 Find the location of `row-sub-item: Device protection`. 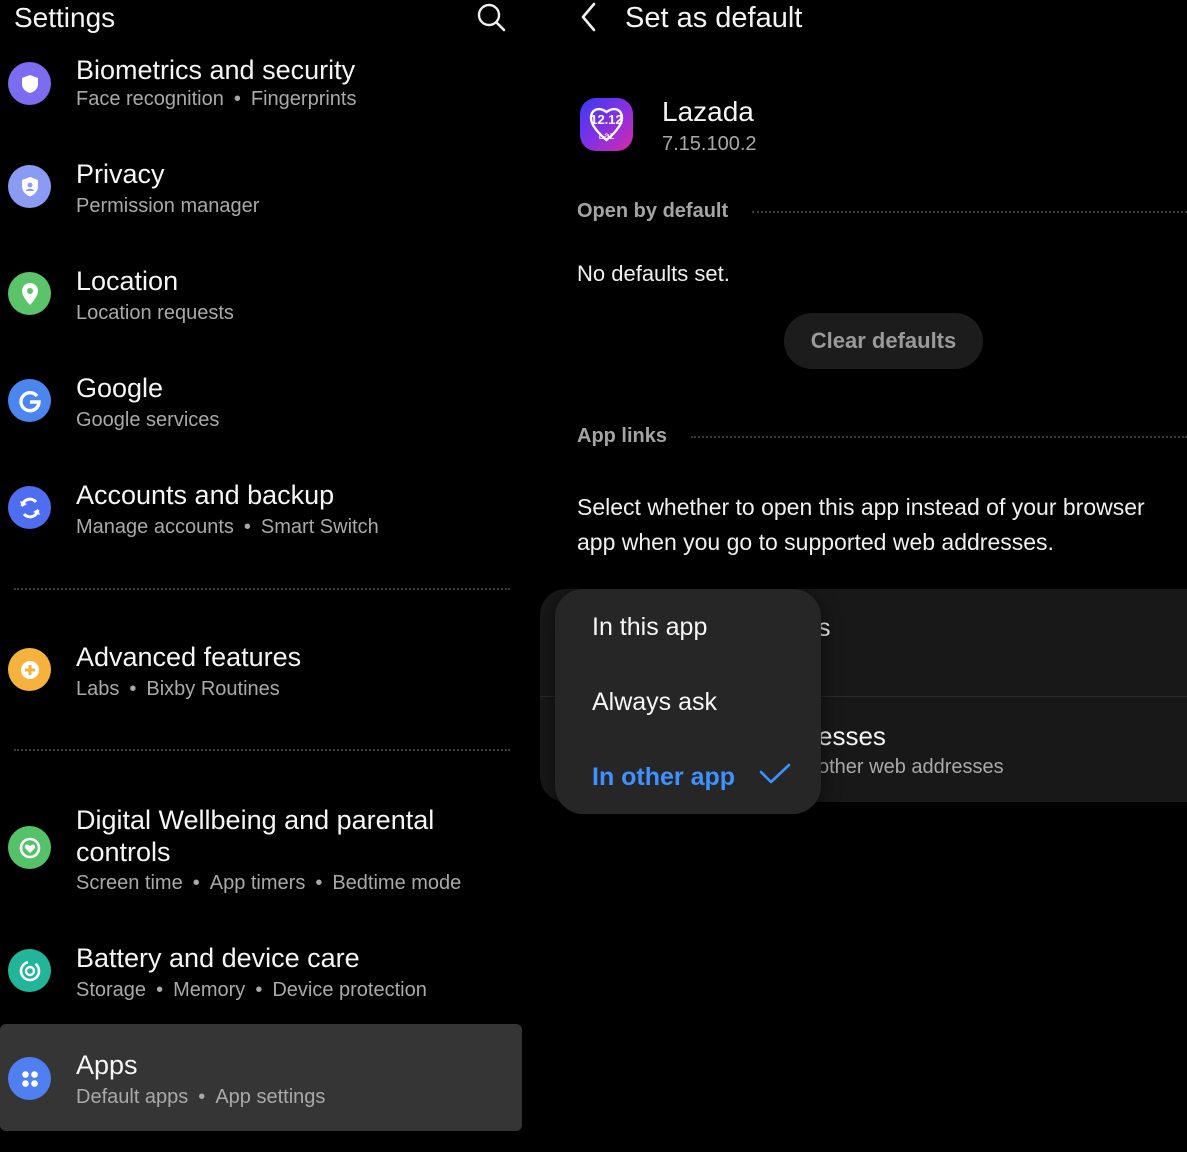

row-sub-item: Device protection is located at coordinates (349, 990).